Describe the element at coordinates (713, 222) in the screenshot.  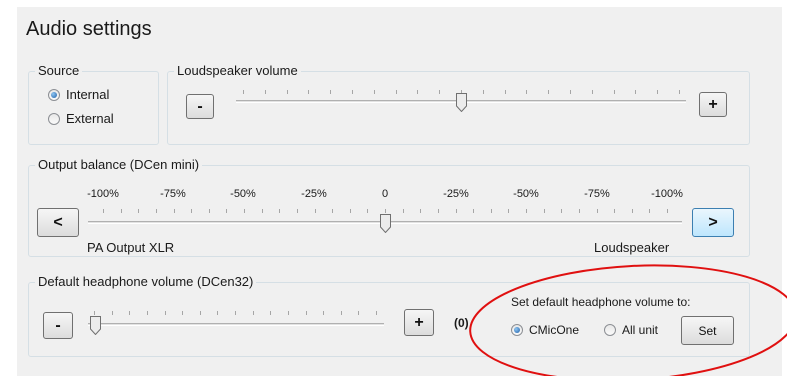
I see `balance-right-button: >` at that location.